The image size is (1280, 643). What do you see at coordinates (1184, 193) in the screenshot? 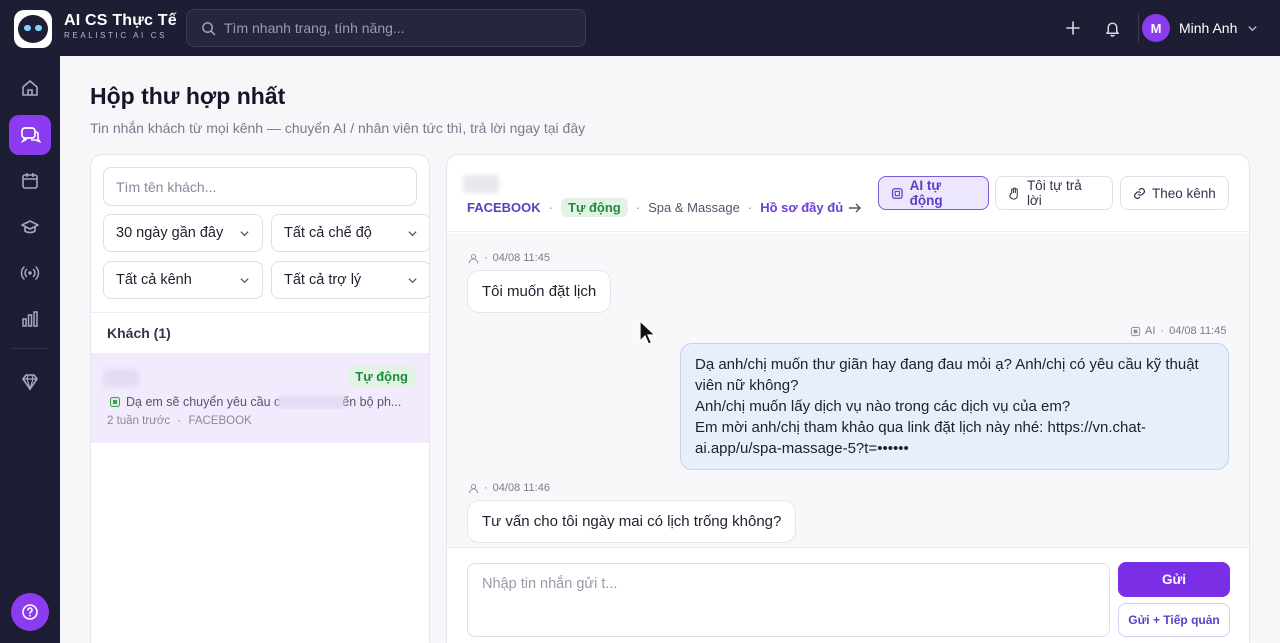
I see `by-channel-label: Theo kênh` at bounding box center [1184, 193].